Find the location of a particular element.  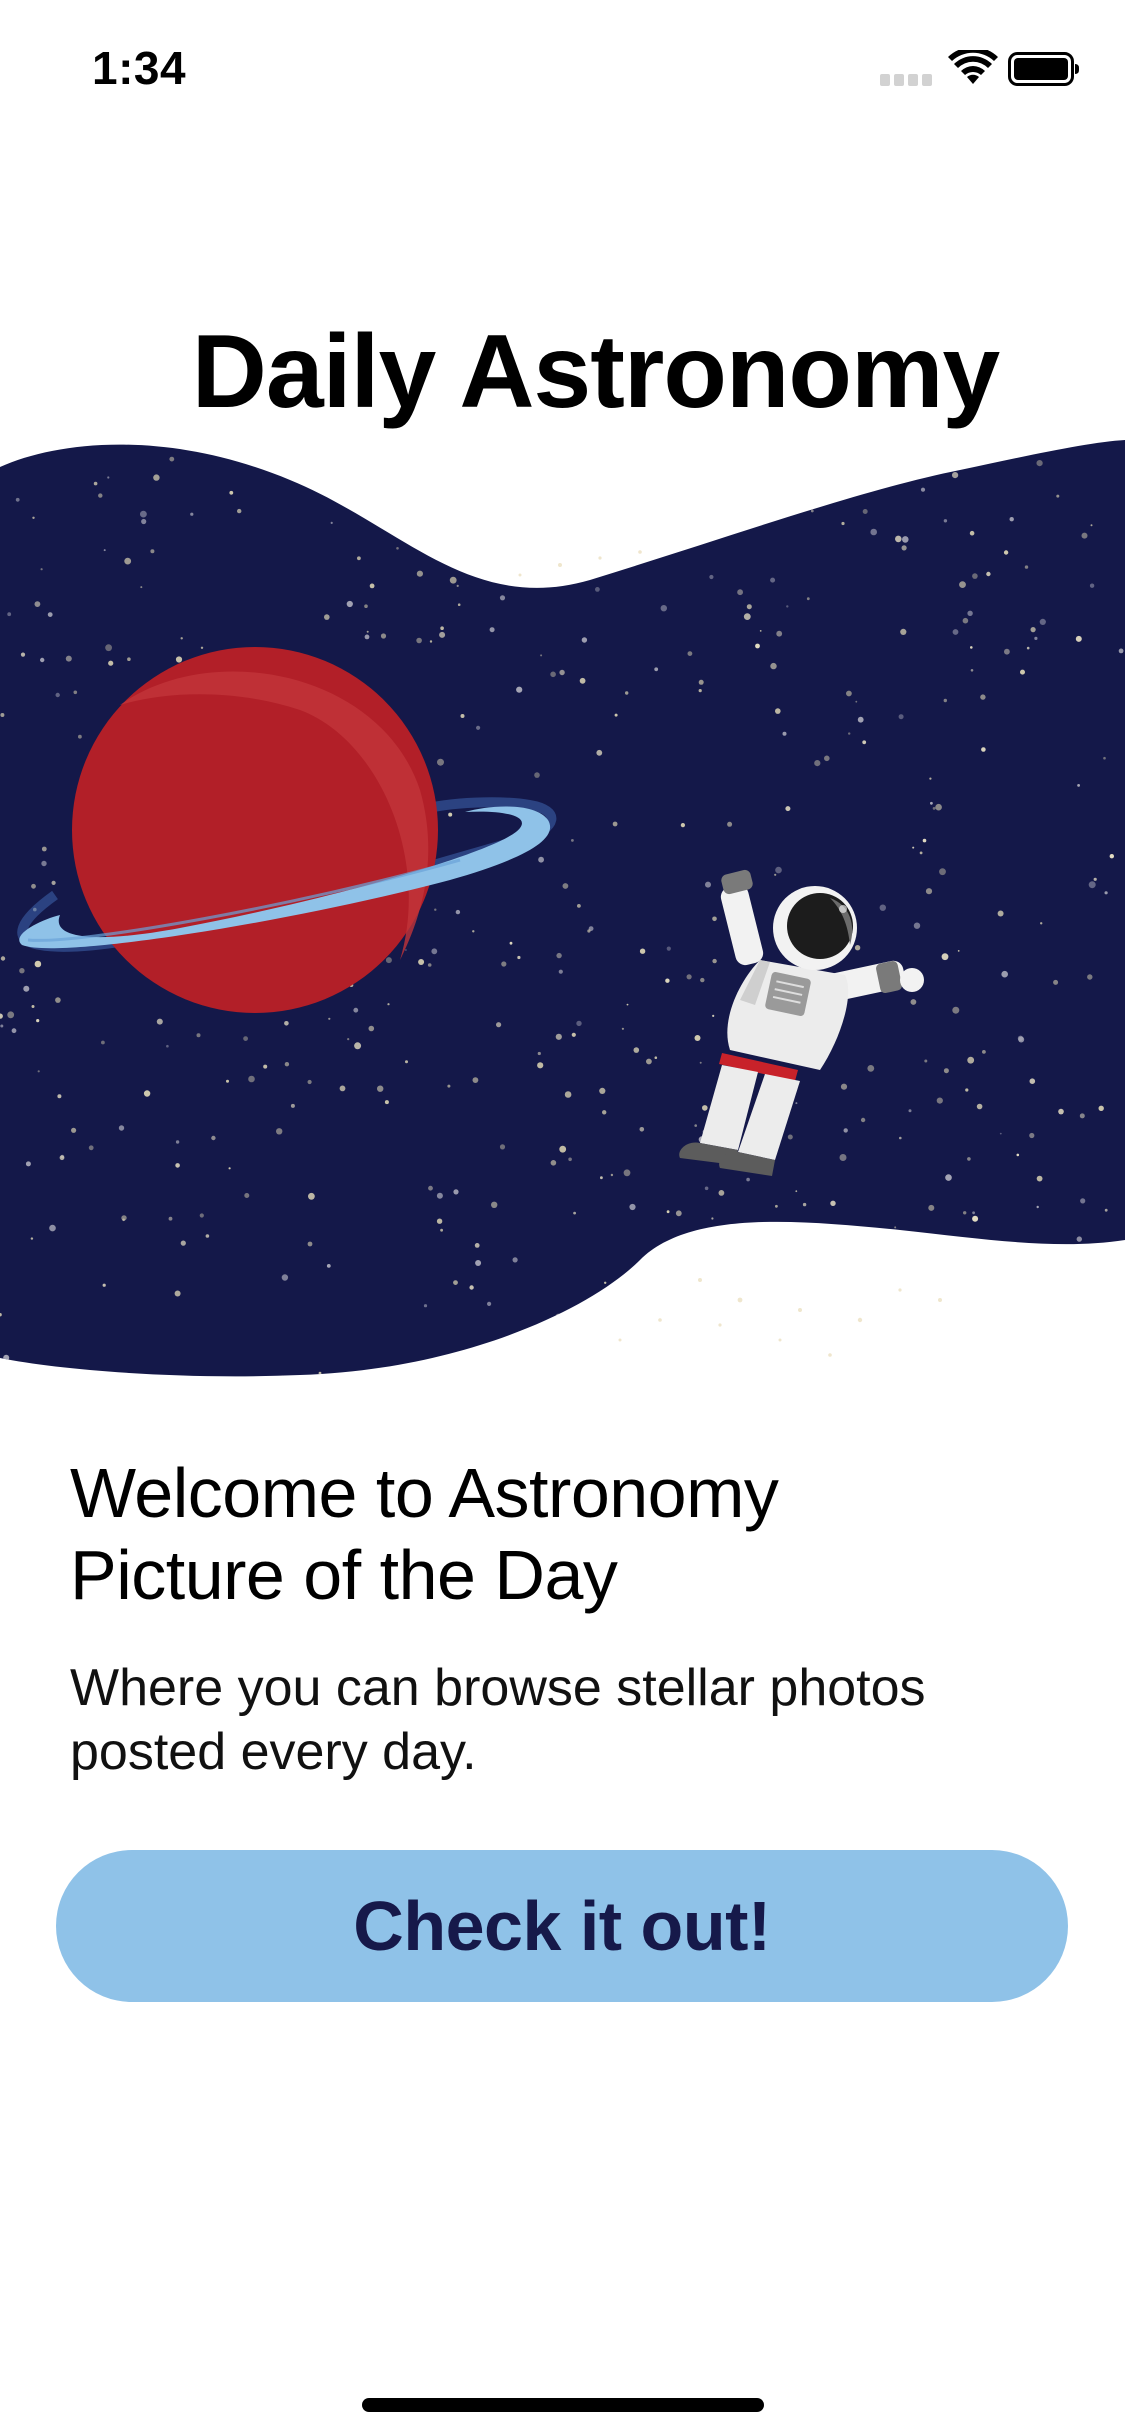

home-indicator is located at coordinates (563, 2405).